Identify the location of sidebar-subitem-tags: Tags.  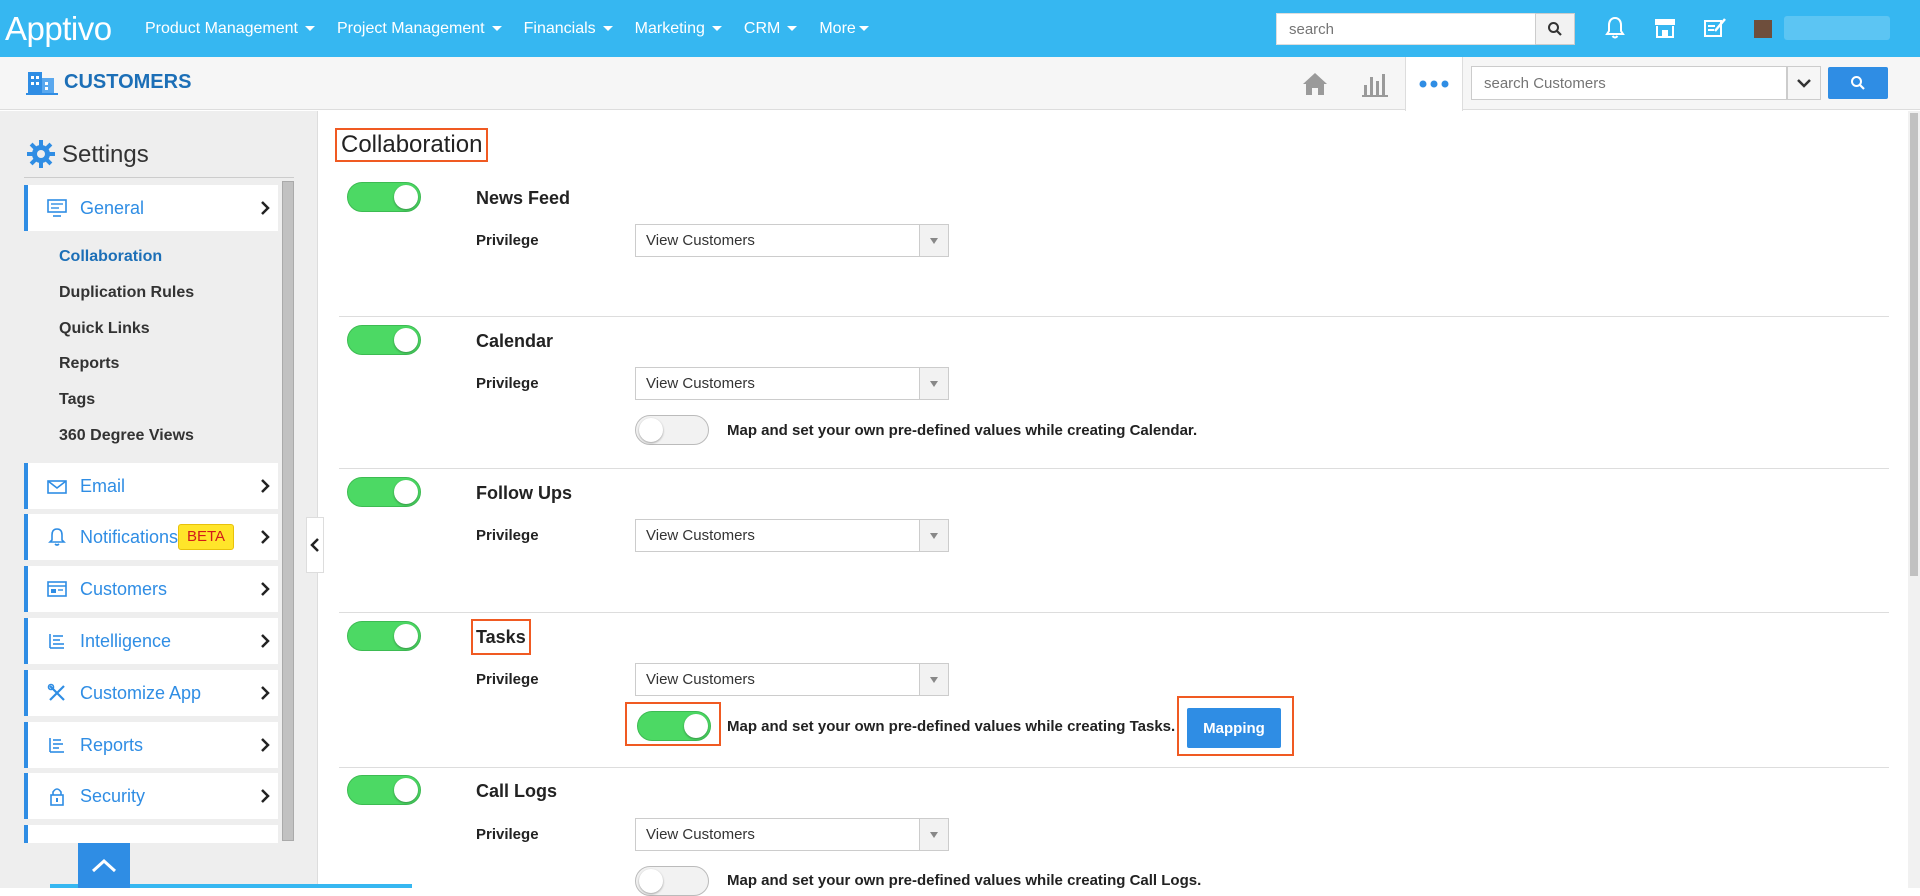
(77, 400).